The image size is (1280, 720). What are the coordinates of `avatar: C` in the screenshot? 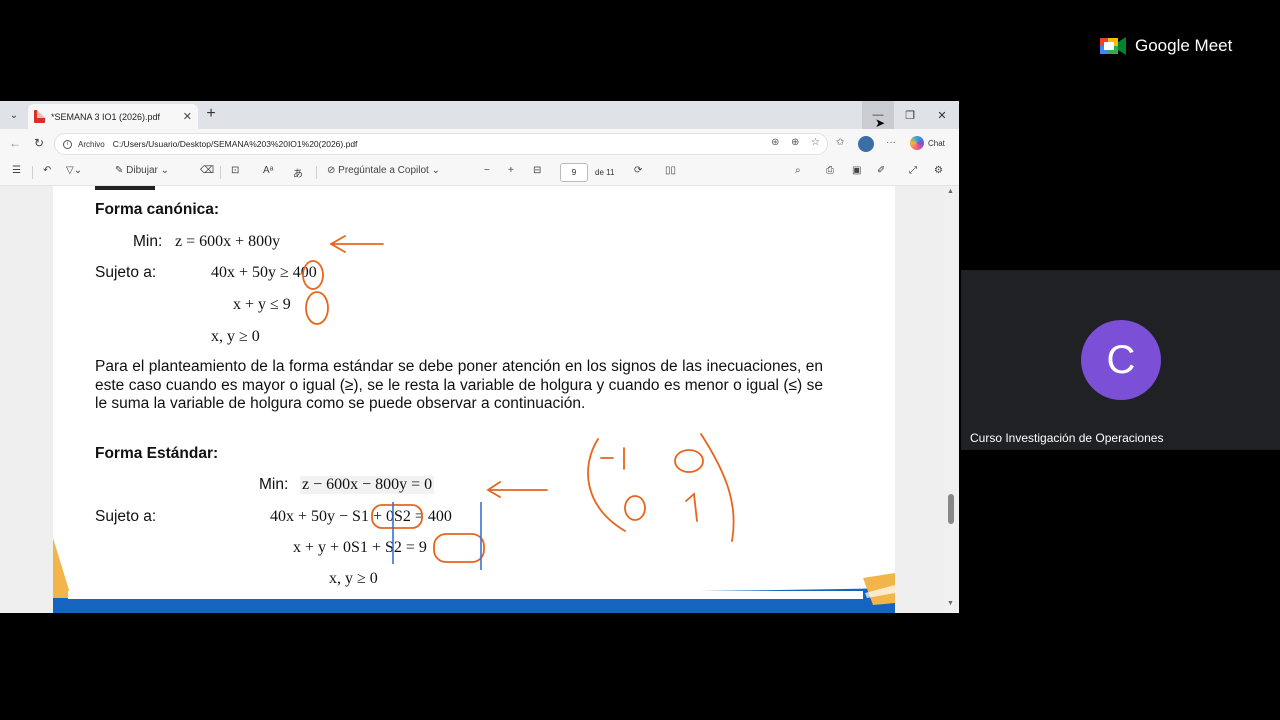 It's located at (1121, 360).